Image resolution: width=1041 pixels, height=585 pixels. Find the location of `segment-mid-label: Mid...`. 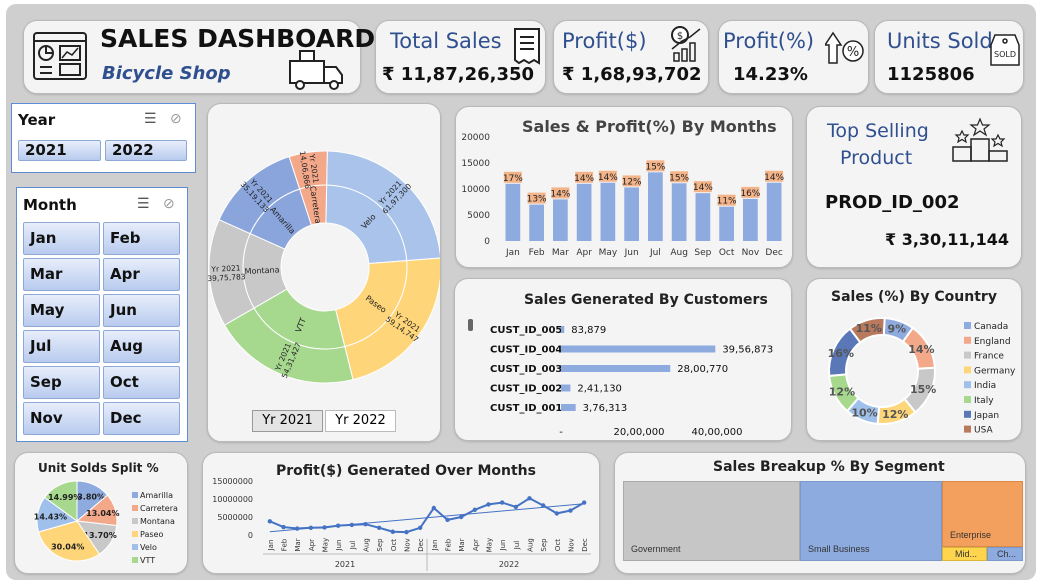

segment-mid-label: Mid... is located at coordinates (966, 554).